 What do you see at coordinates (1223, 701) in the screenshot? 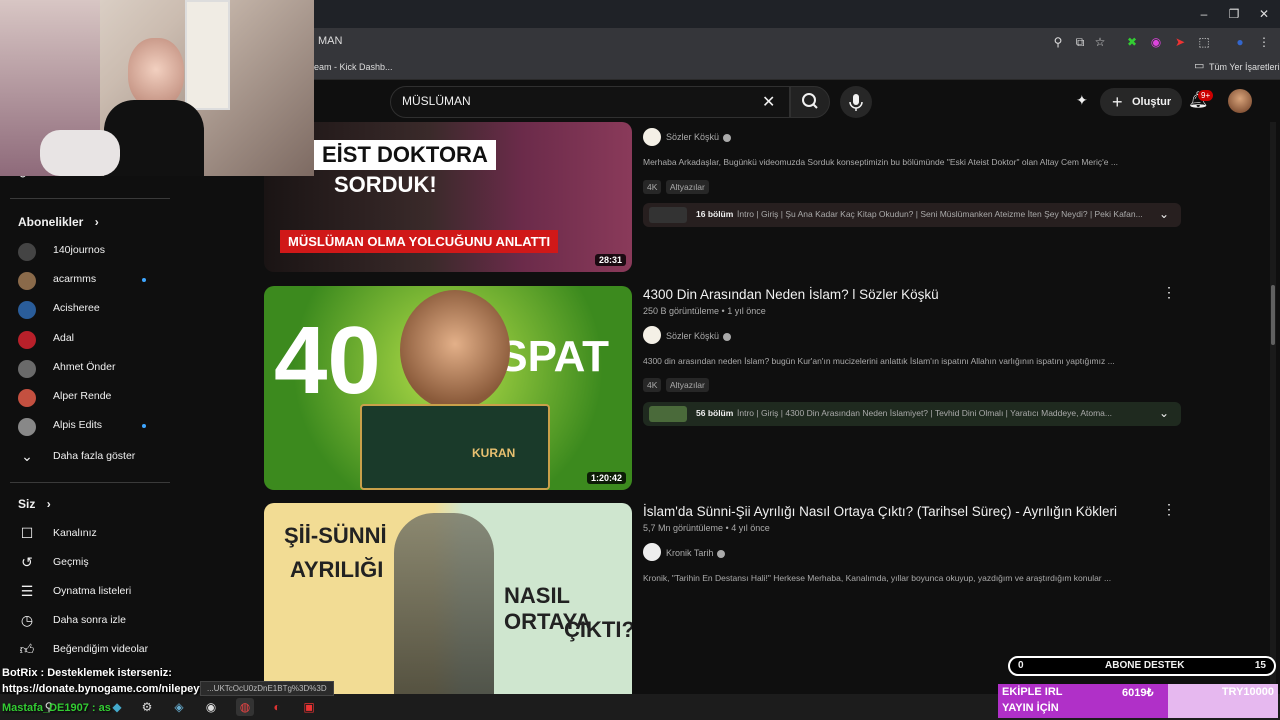
I see `donation-target: TRY10000` at bounding box center [1223, 701].